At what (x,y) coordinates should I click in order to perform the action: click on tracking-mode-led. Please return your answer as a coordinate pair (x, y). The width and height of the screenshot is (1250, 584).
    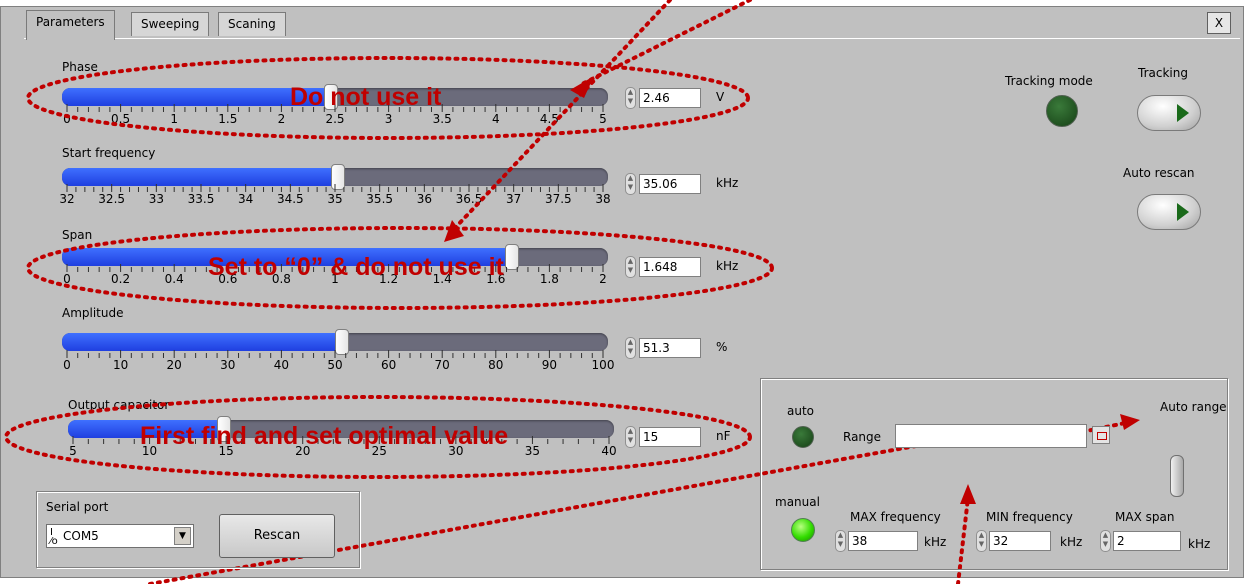
    Looking at the image, I should click on (1062, 111).